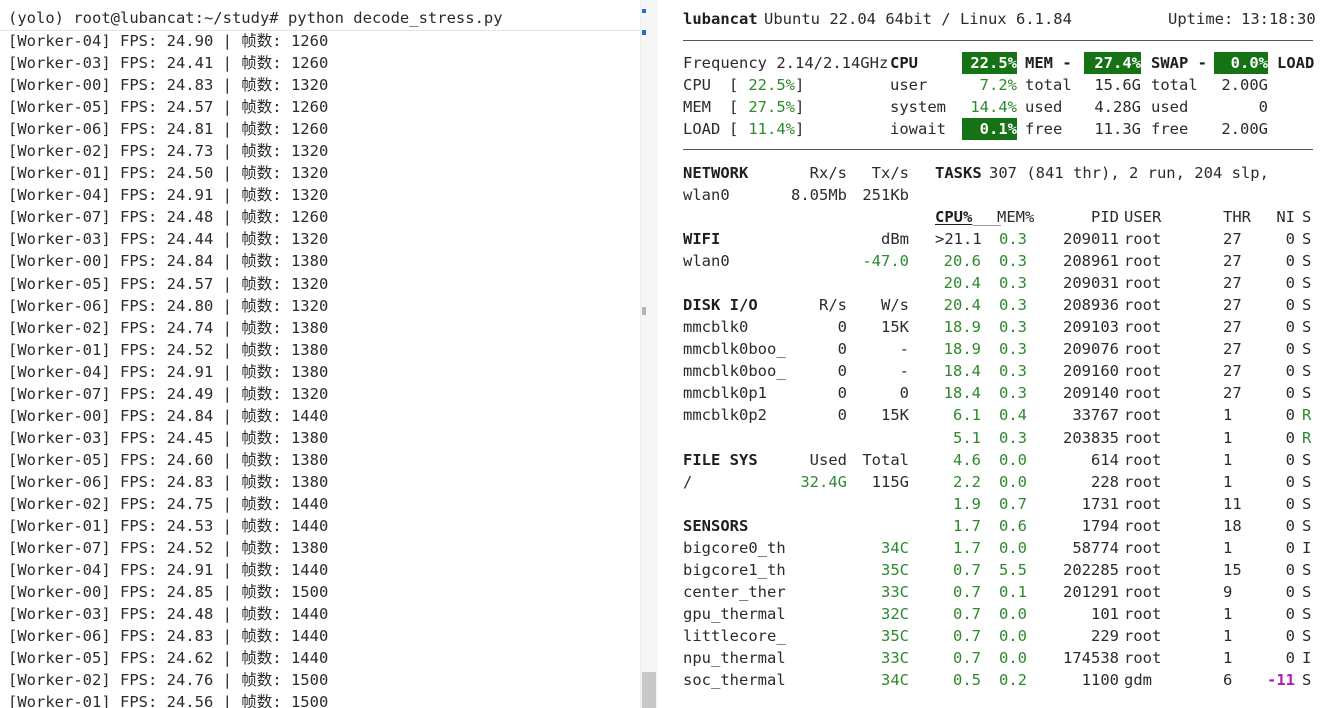 Image resolution: width=1329 pixels, height=708 pixels. What do you see at coordinates (1100, 503) in the screenshot?
I see `process-pid: 1731` at bounding box center [1100, 503].